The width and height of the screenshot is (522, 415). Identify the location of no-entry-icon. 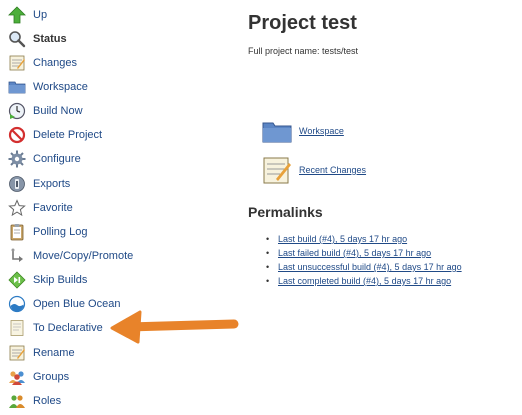
(17, 135).